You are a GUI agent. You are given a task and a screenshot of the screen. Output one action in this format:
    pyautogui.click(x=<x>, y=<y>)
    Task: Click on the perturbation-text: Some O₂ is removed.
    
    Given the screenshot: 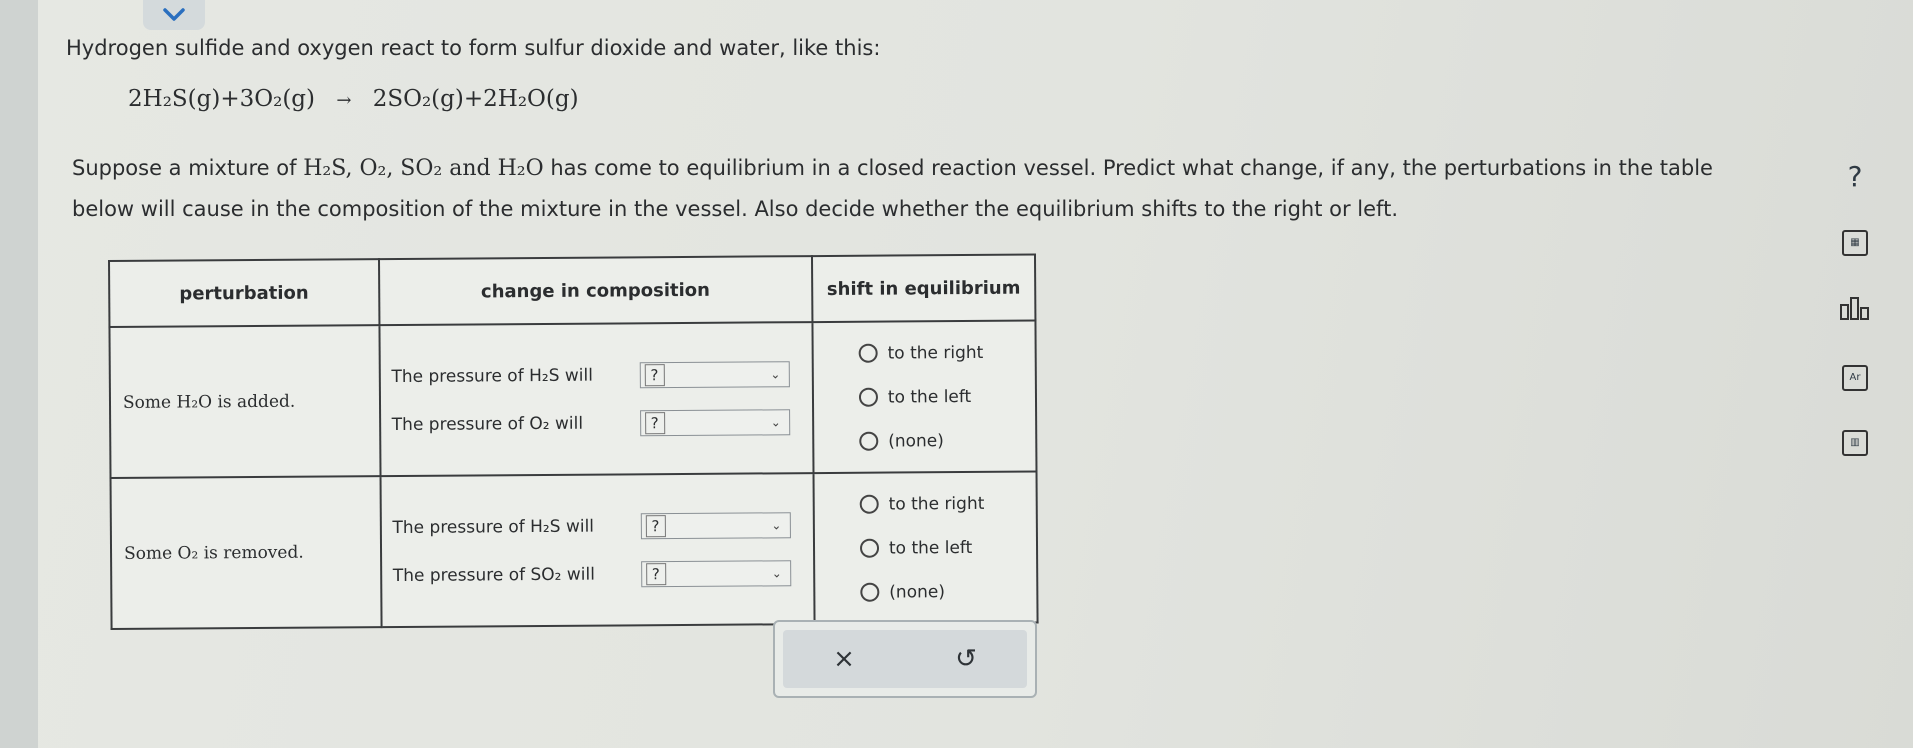 What is the action you would take?
    pyautogui.click(x=213, y=553)
    